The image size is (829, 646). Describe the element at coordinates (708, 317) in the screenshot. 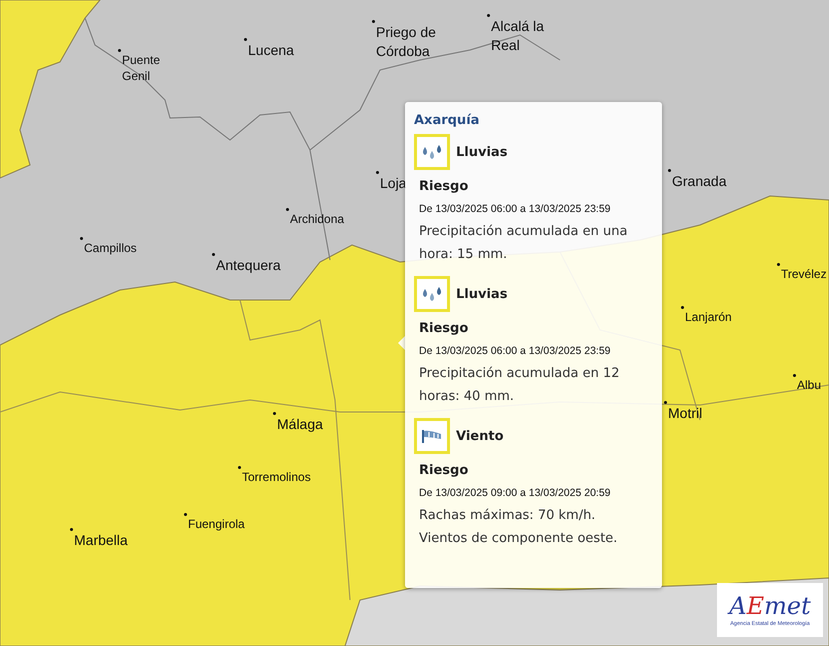

I see `city-label: Lanjarón` at that location.